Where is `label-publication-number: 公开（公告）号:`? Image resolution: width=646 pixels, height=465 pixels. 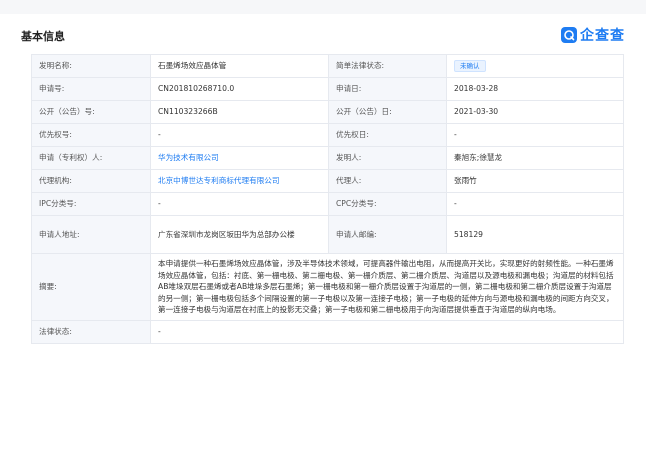
label-publication-number: 公开（公告）号: is located at coordinates (91, 112).